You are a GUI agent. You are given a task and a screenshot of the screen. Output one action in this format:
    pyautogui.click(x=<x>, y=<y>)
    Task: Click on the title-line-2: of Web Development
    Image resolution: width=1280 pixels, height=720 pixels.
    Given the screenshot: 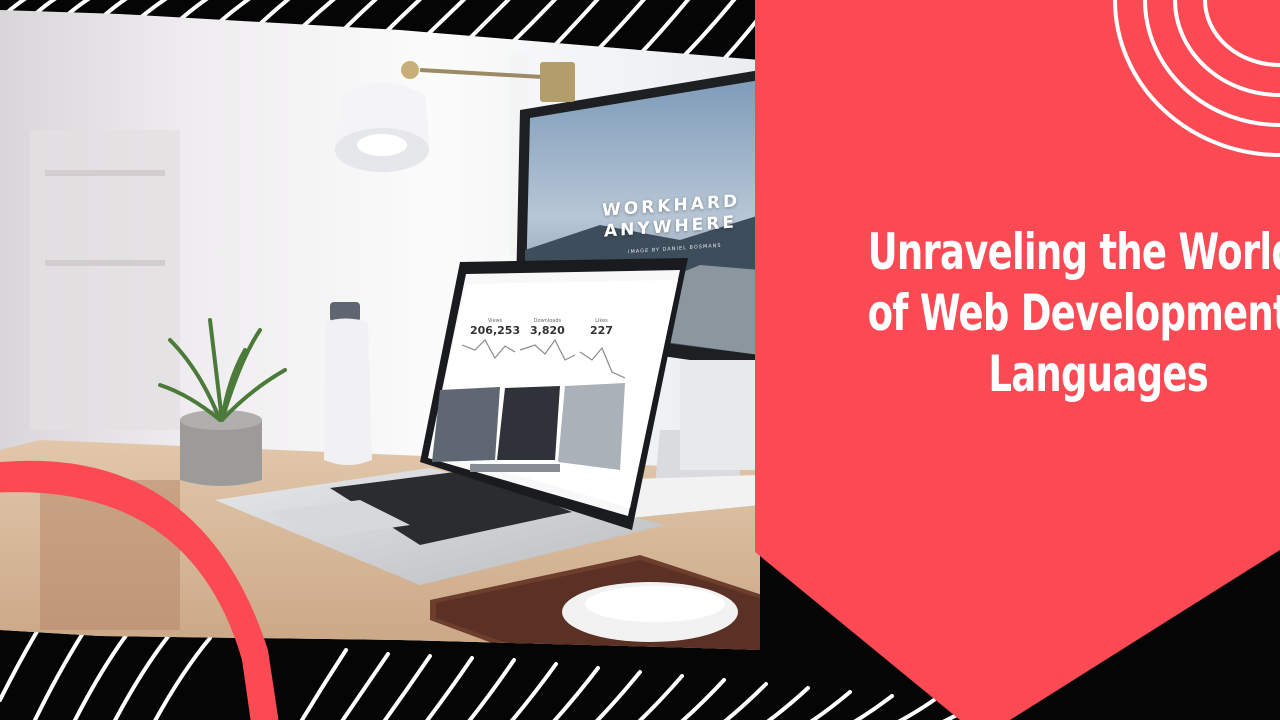 What is the action you would take?
    pyautogui.click(x=1073, y=313)
    